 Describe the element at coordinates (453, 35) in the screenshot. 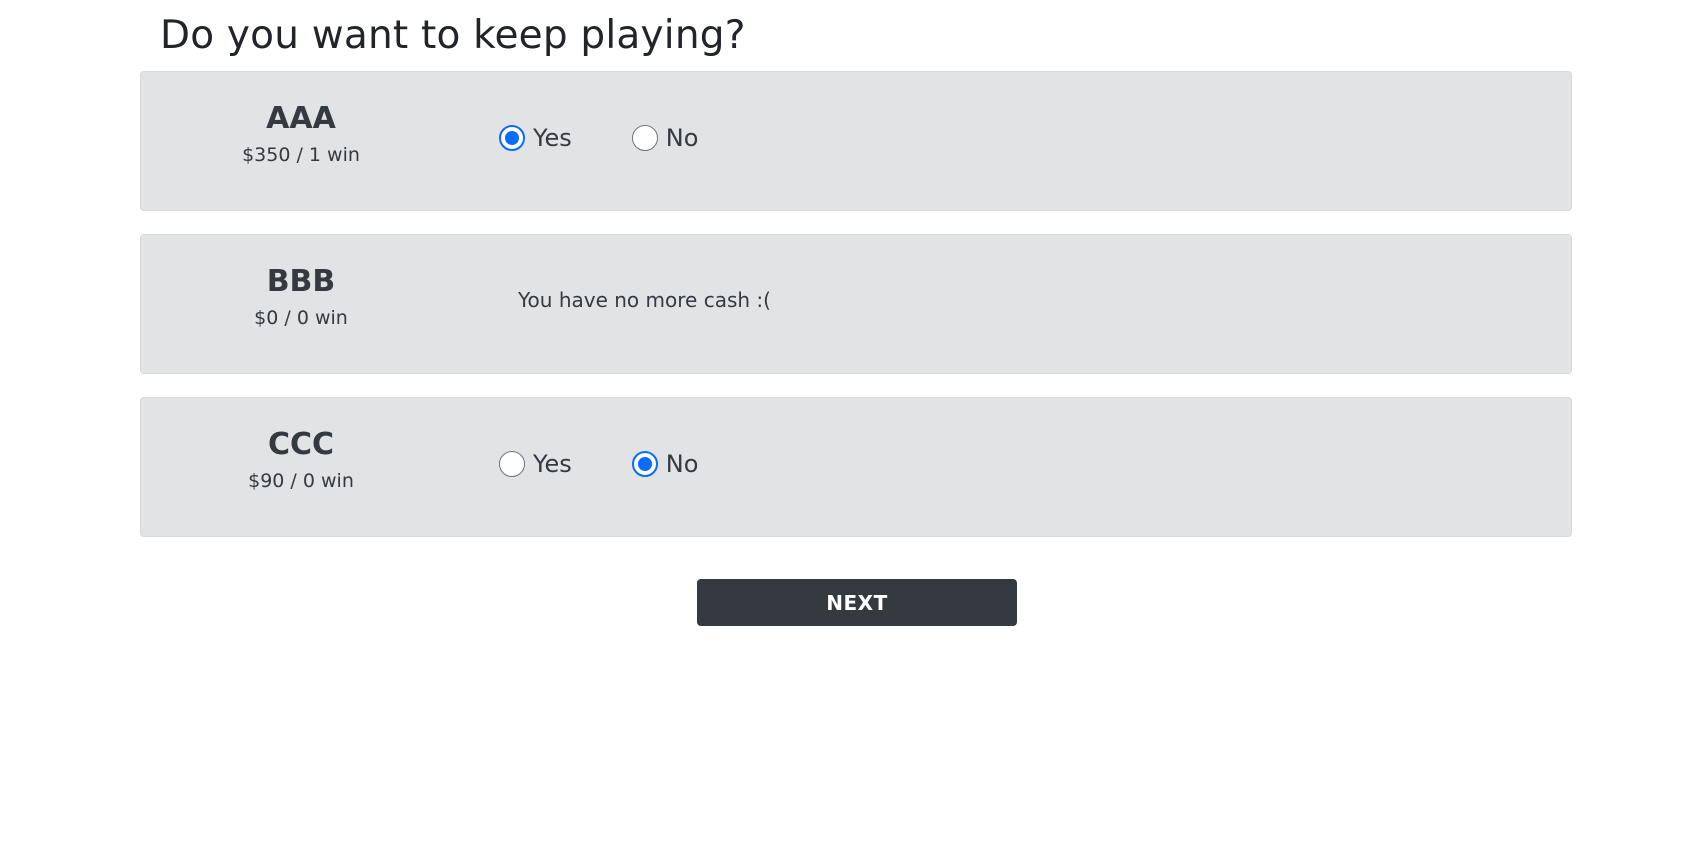

I see `page-title: Do you want to keep playing?` at that location.